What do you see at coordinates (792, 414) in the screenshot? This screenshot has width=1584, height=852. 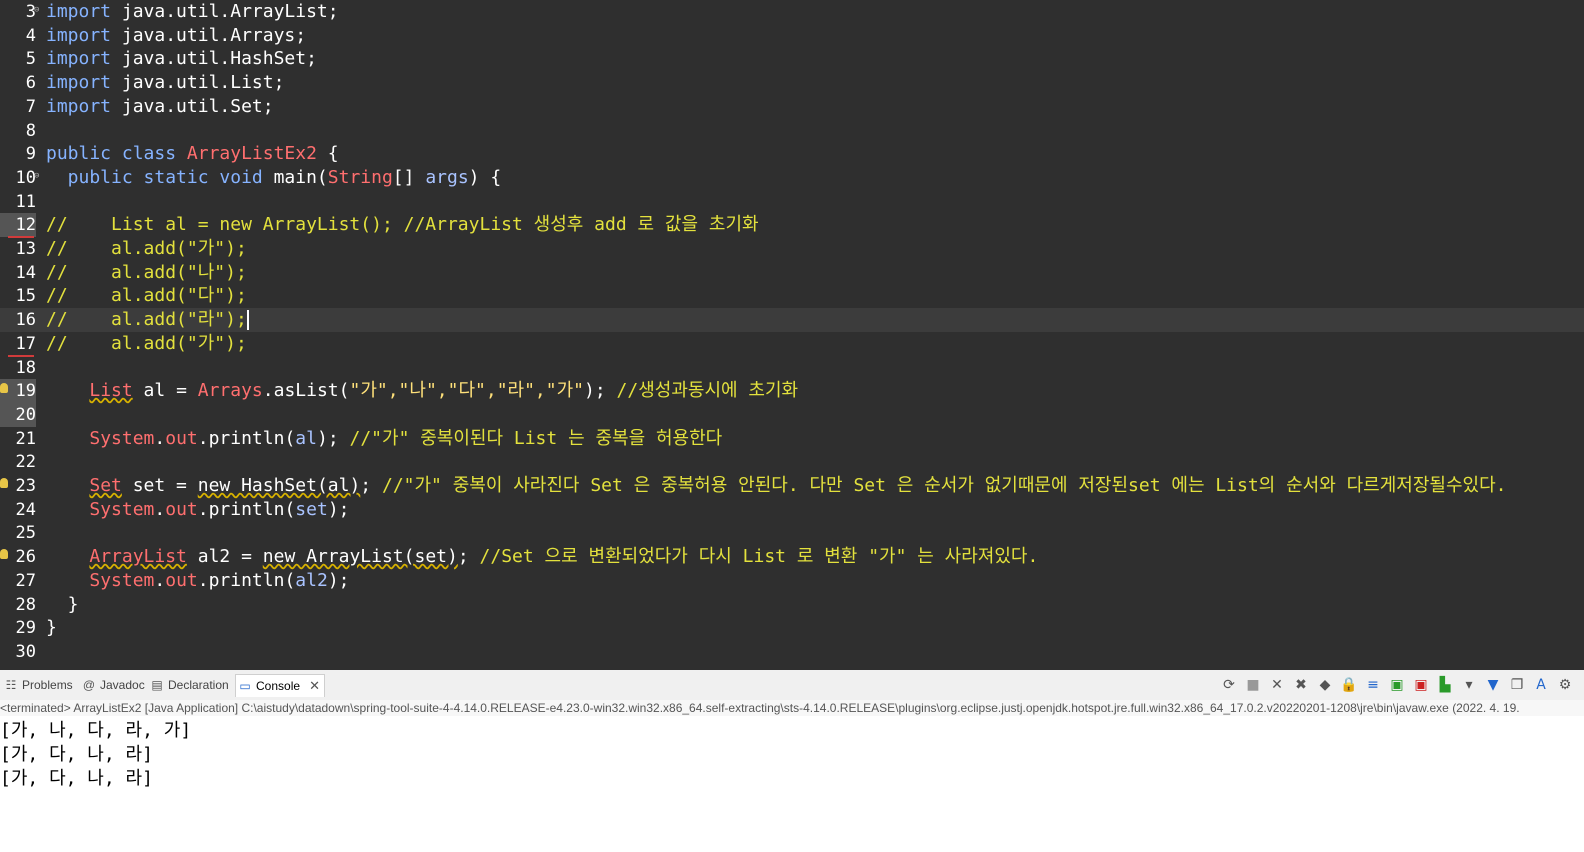 I see `code-line: 20` at bounding box center [792, 414].